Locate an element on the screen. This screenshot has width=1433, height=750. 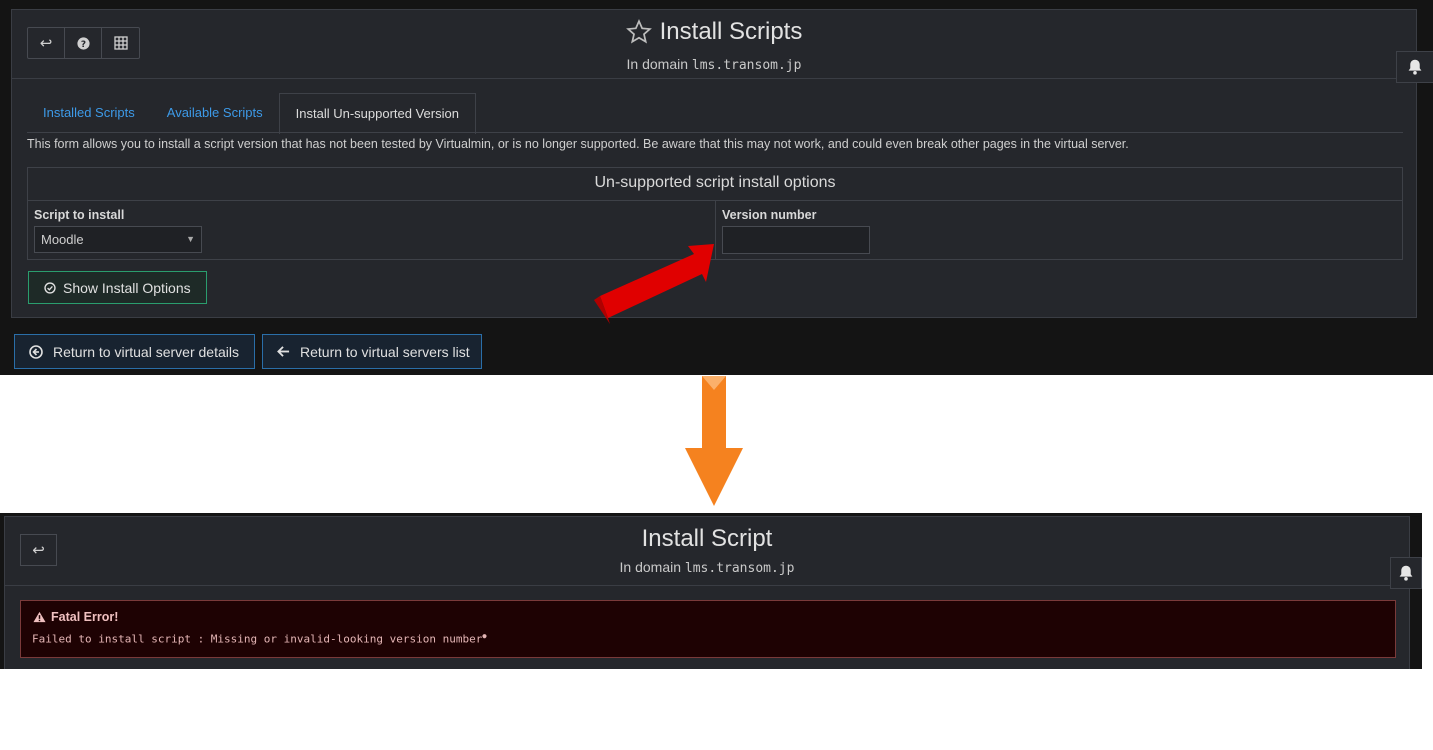
header: Install Scripts In domain lms.transom.jp is located at coordinates (714, 45).